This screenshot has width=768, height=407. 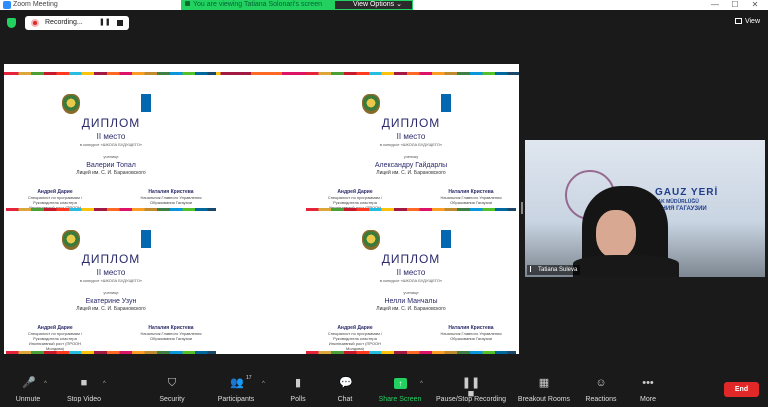 What do you see at coordinates (236, 399) in the screenshot?
I see `participants-label: Participants` at bounding box center [236, 399].